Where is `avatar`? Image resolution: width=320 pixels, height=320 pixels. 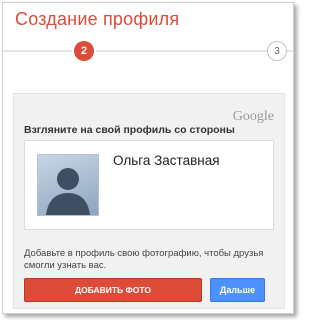 avatar is located at coordinates (68, 185).